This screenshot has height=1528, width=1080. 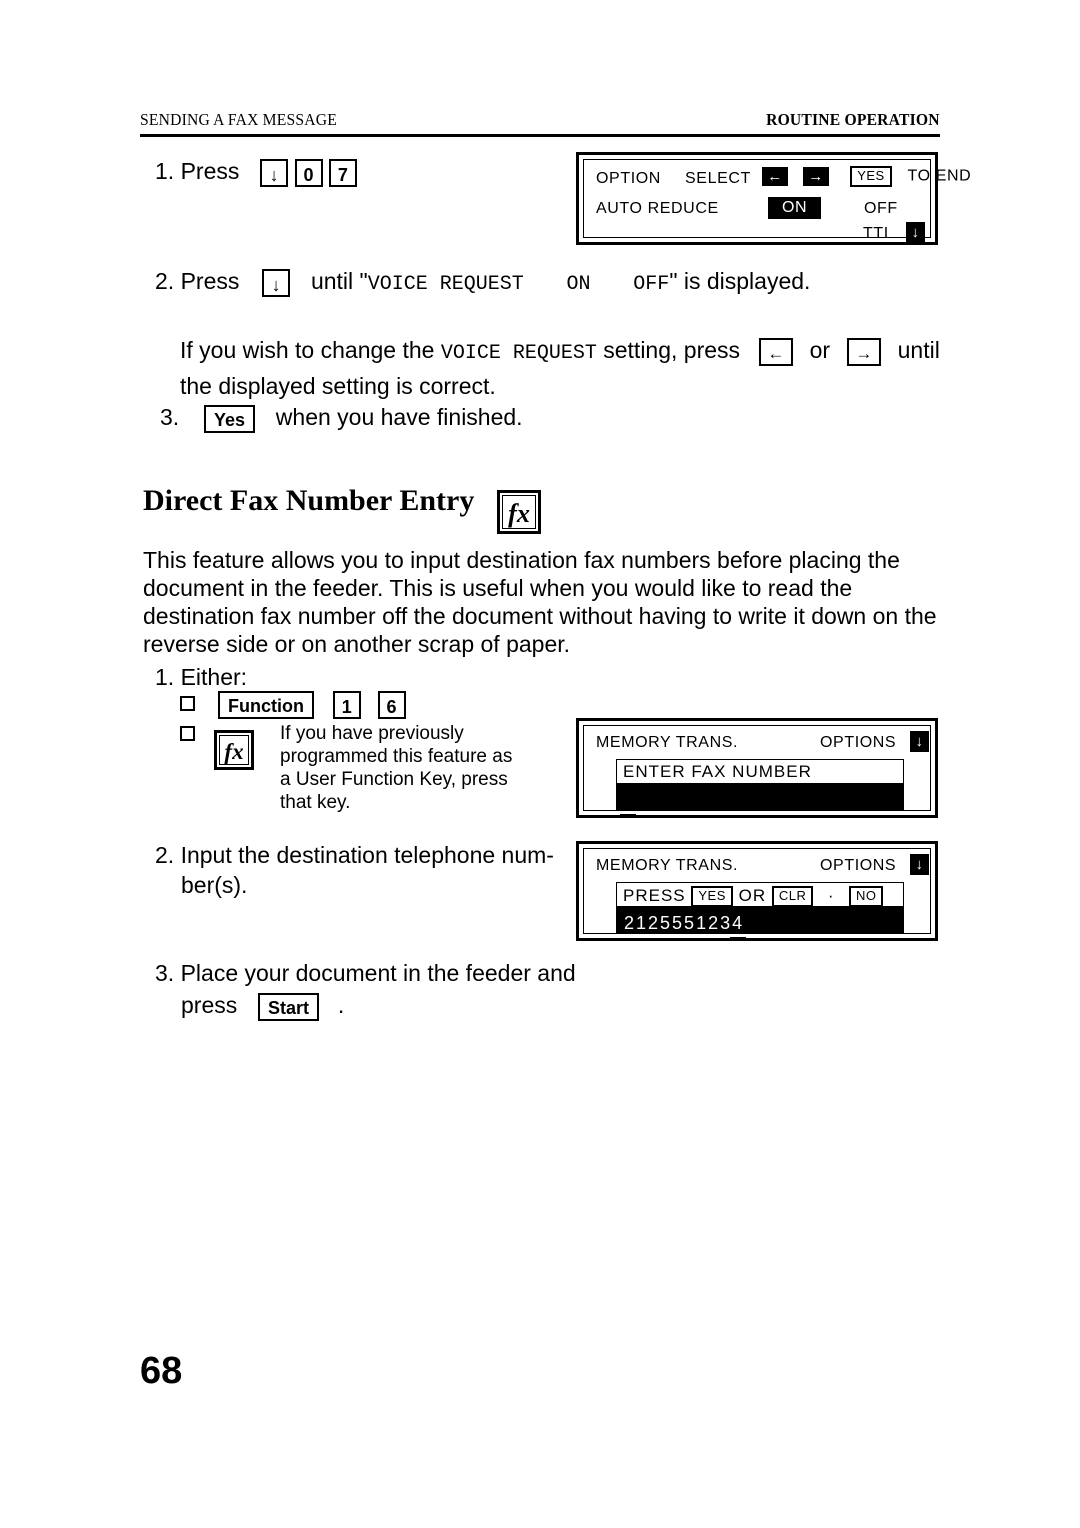 What do you see at coordinates (445, 284) in the screenshot?
I see `step-2-display-text: VOICE REQUEST` at bounding box center [445, 284].